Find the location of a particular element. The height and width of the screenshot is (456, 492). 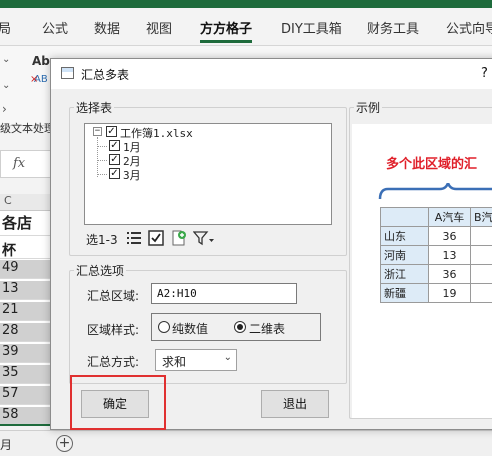

advanced-text-label: 级文本处理 is located at coordinates (27, 128).